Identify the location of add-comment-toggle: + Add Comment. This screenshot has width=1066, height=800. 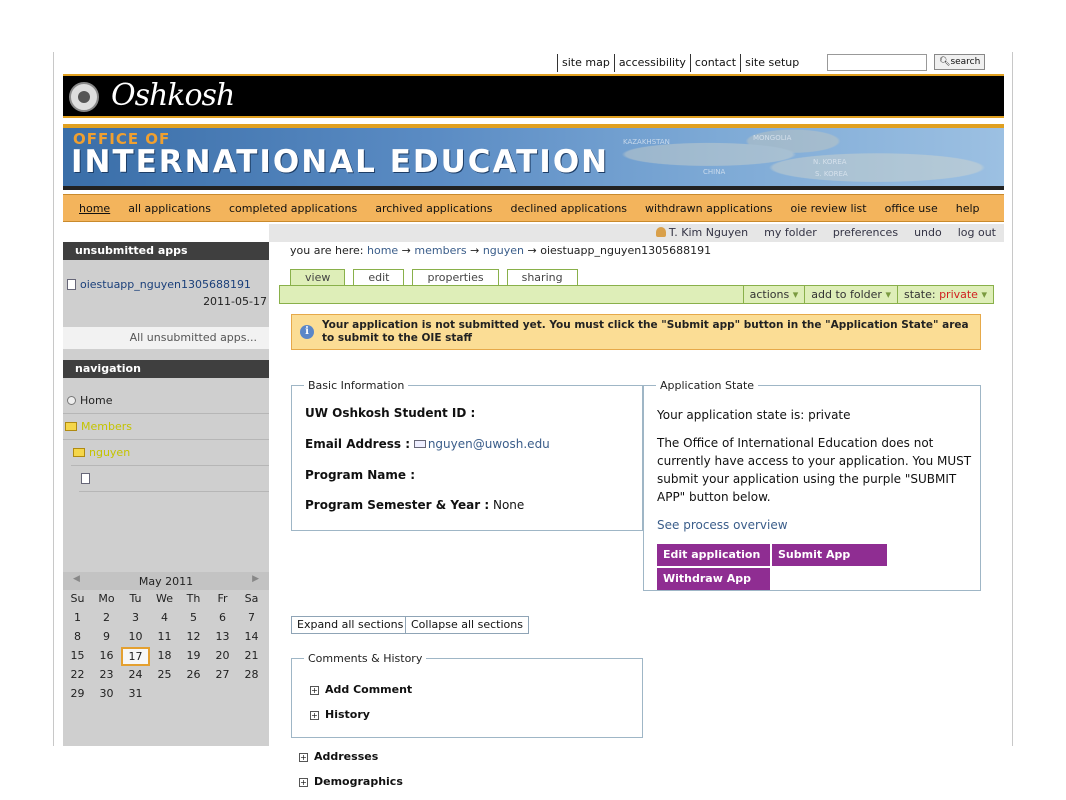
(361, 689).